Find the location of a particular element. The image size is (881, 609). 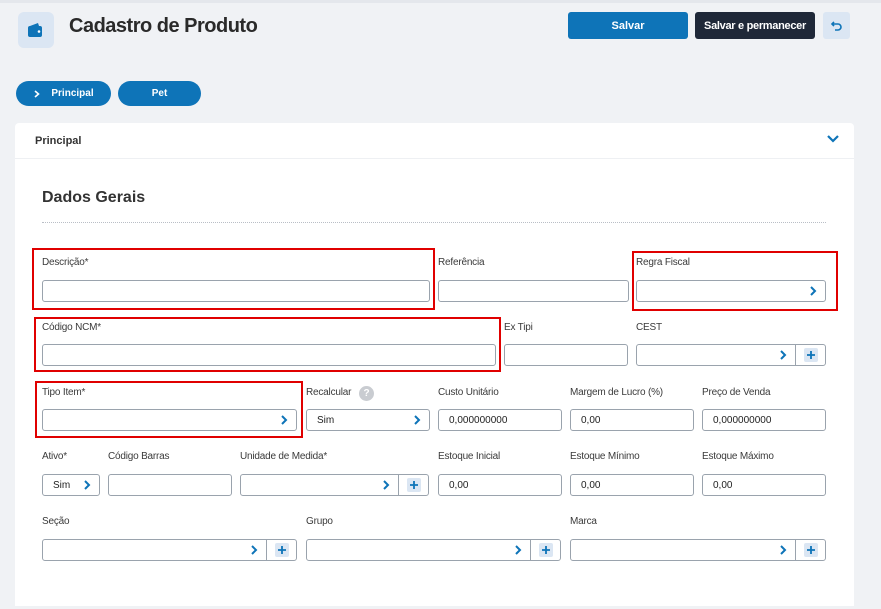

unidade-medida-select is located at coordinates (319, 485).